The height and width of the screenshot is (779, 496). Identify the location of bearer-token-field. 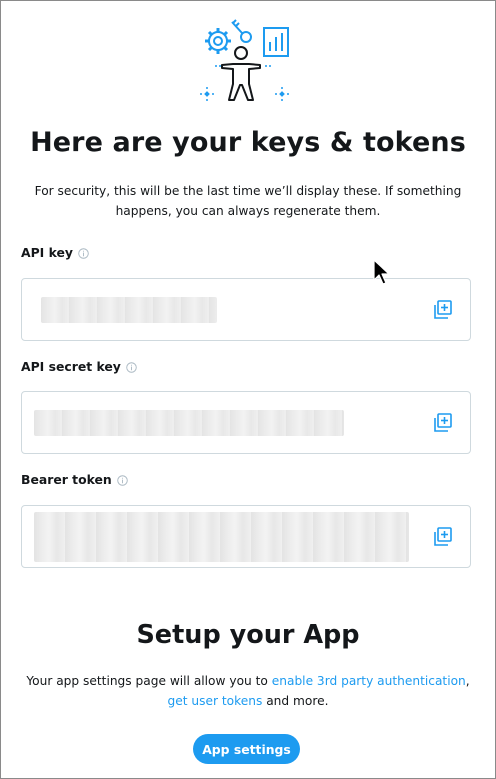
(246, 536).